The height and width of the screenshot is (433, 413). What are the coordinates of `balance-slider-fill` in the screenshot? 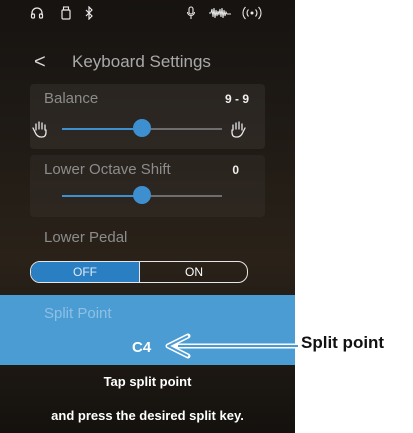 It's located at (102, 129).